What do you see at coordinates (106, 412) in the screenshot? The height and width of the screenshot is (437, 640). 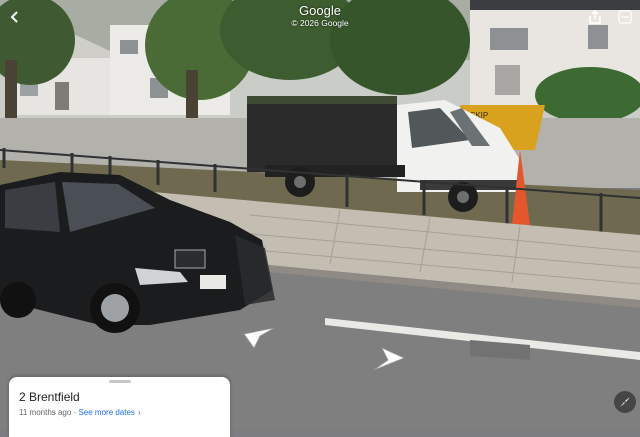 I see `see-more-dates-link: See more dates` at bounding box center [106, 412].